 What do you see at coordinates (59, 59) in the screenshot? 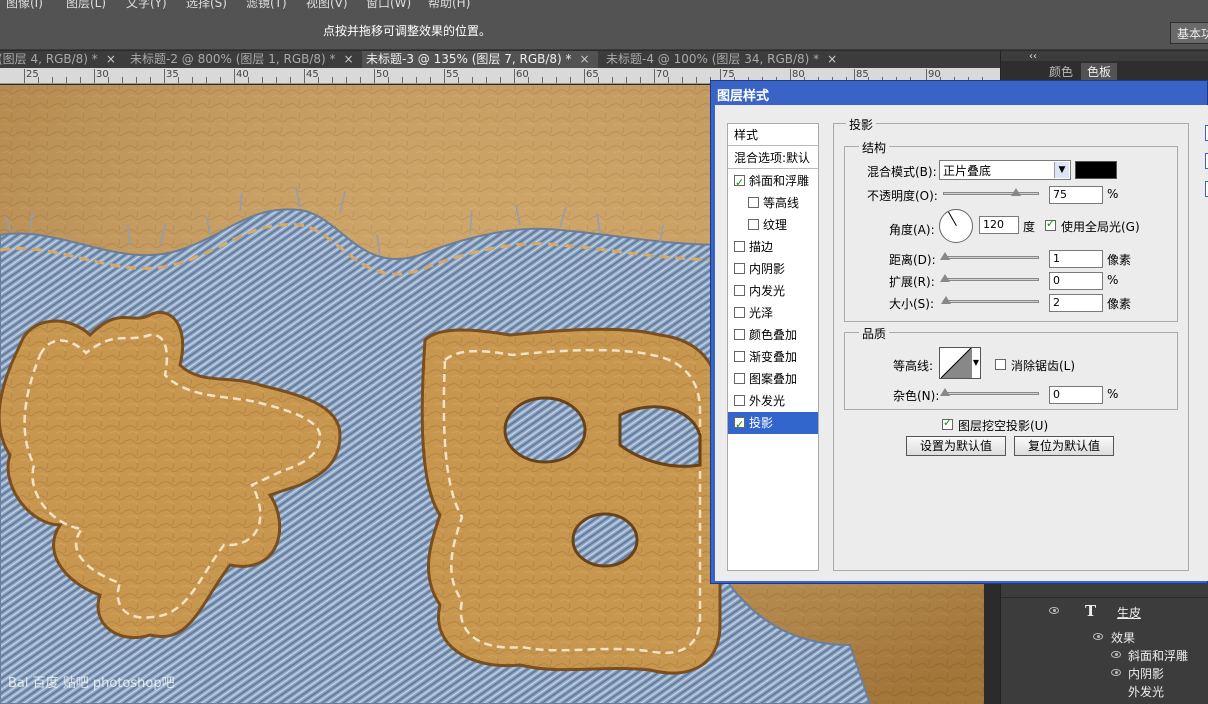
I see `document-tab: (图层 4, RGB/8) * ×` at bounding box center [59, 59].